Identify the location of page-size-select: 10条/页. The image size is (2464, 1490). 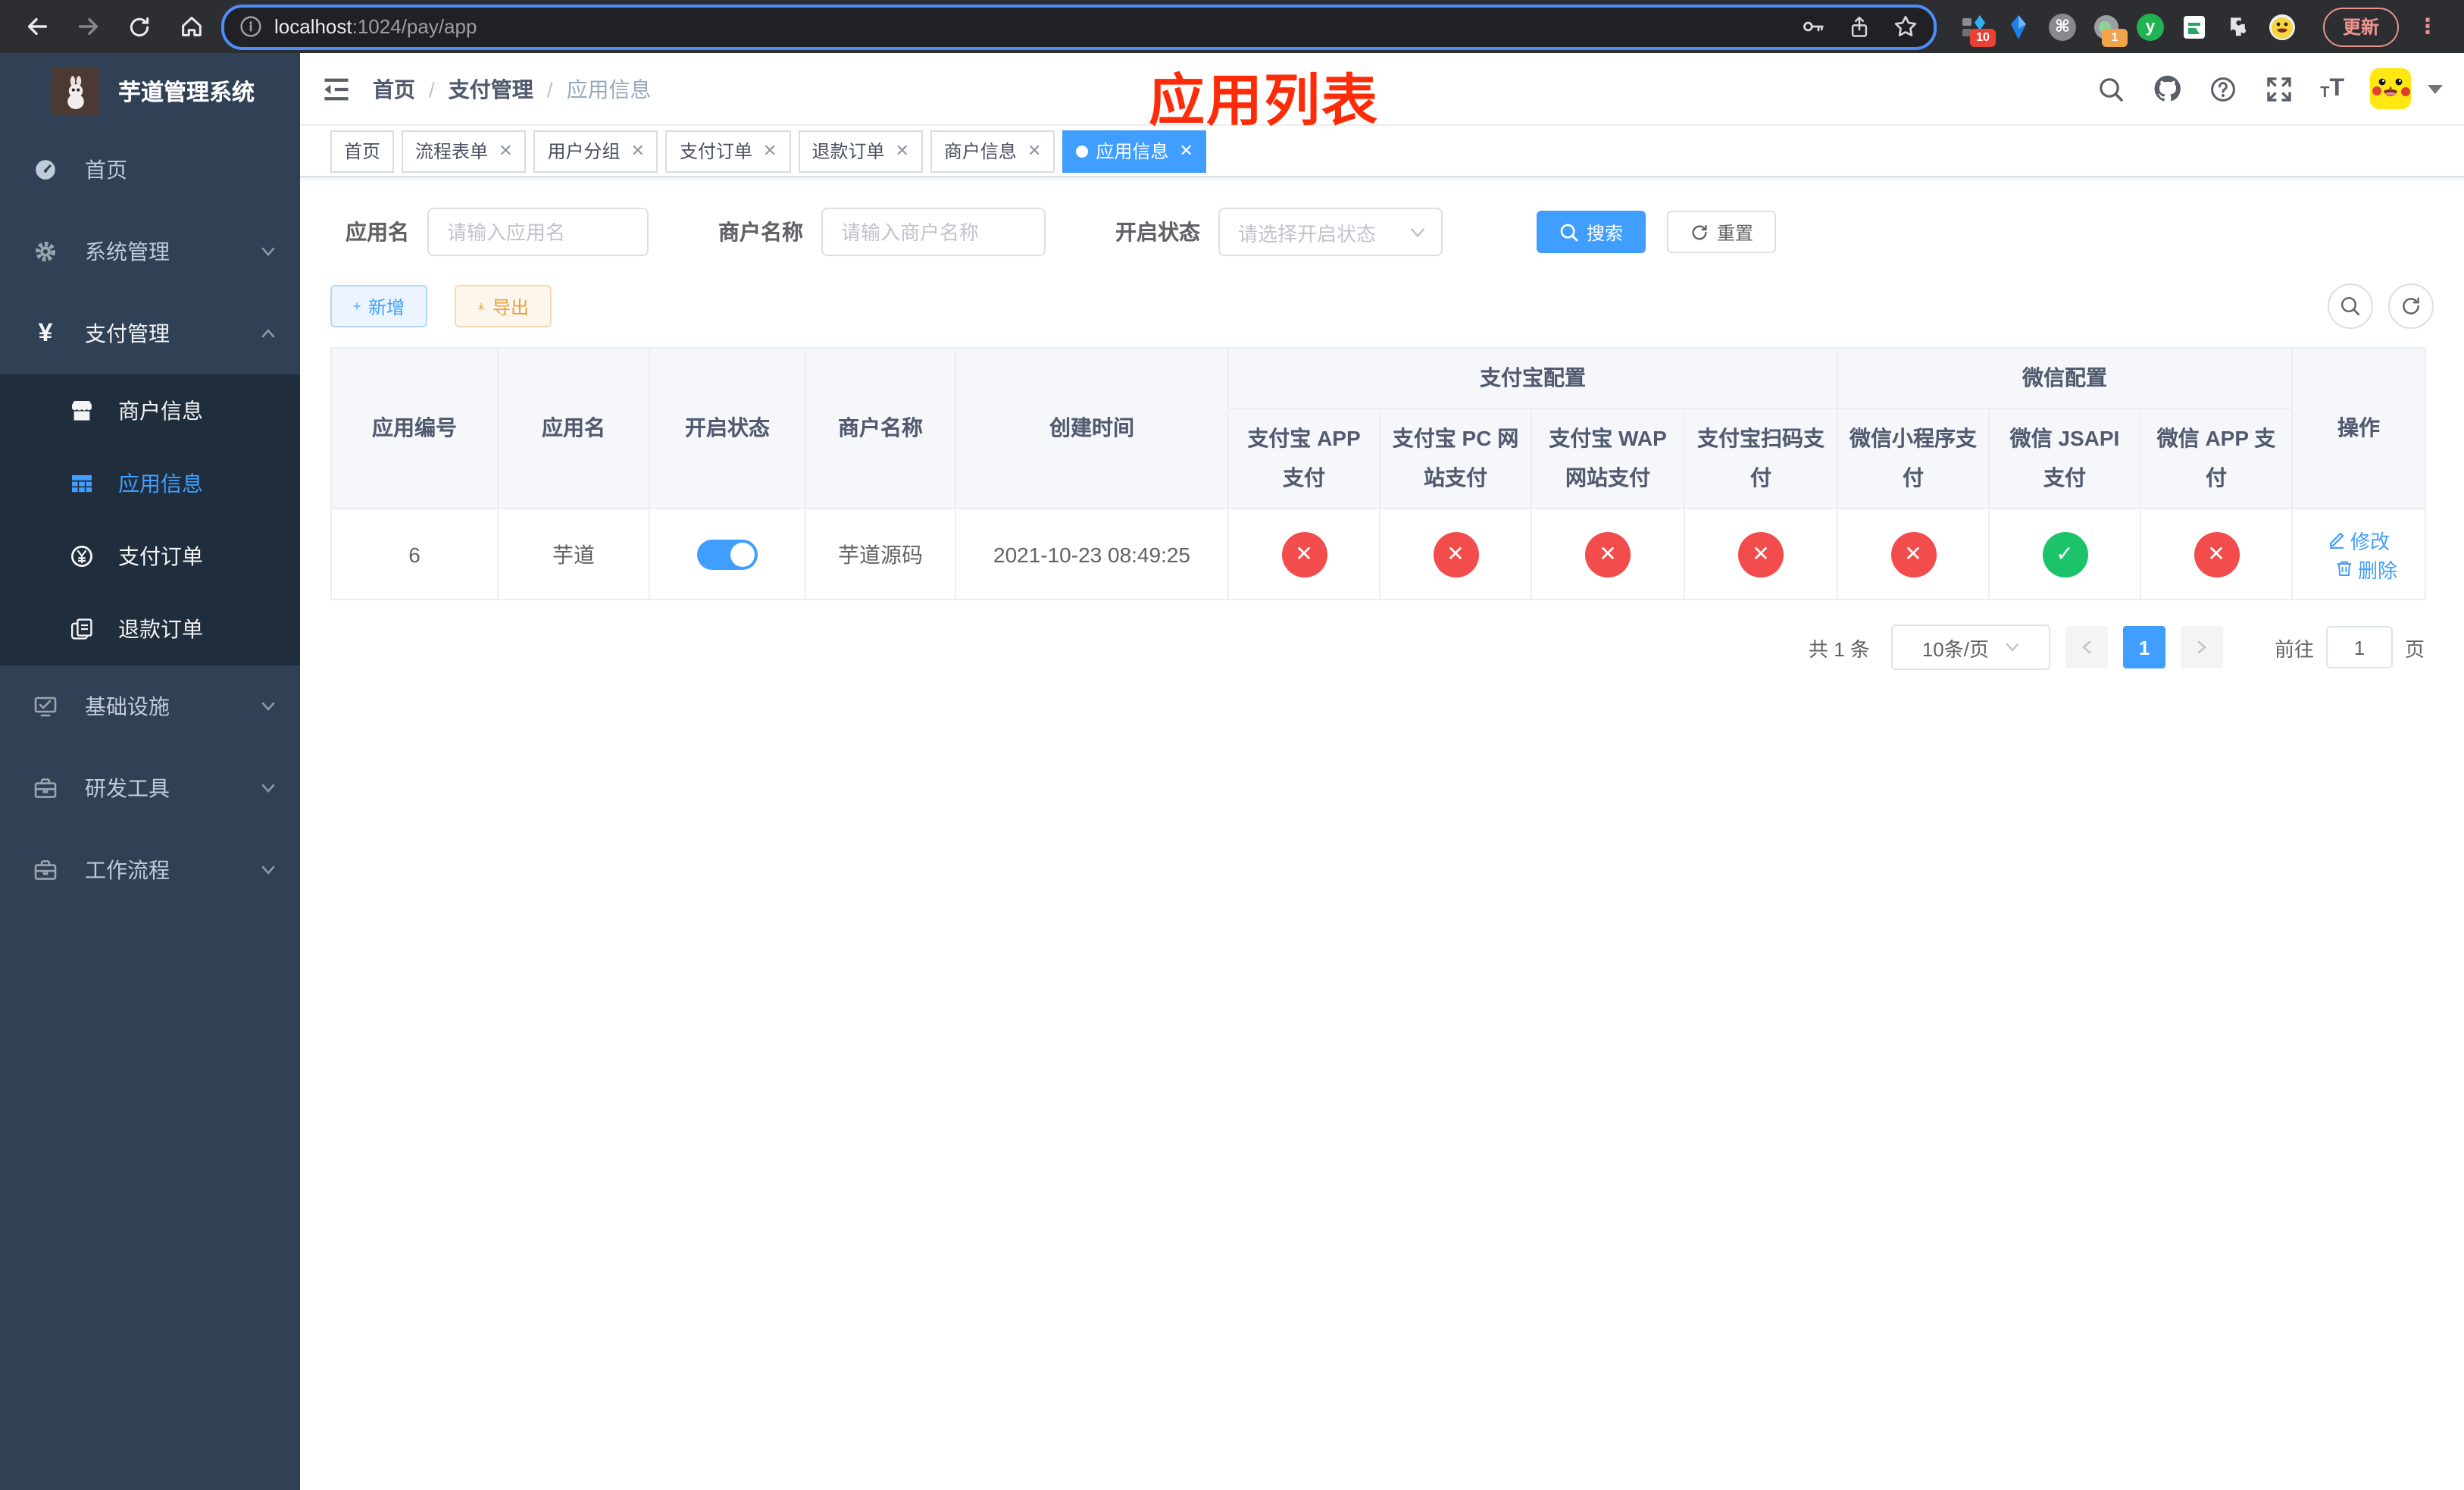
(1970, 647).